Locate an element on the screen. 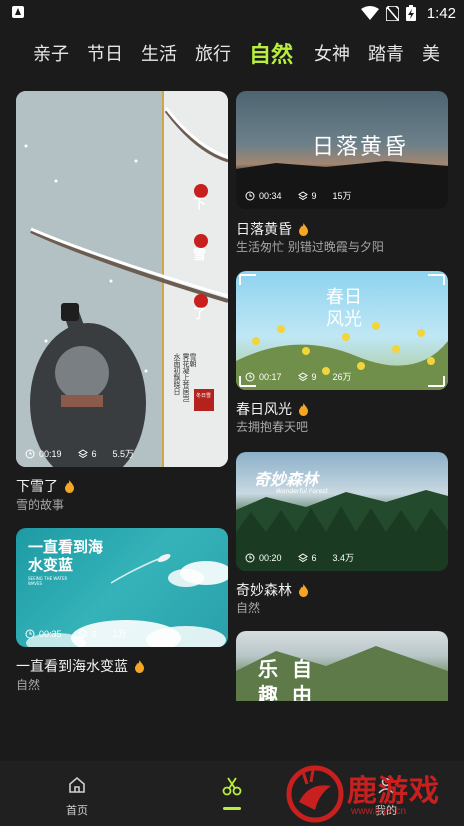 Image resolution: width=464 pixels, height=826 pixels. android-notification-icon is located at coordinates (18, 12).